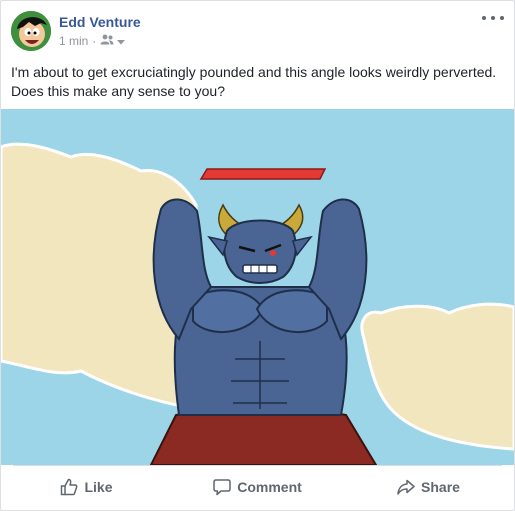  I want to click on share-button: Share, so click(428, 487).